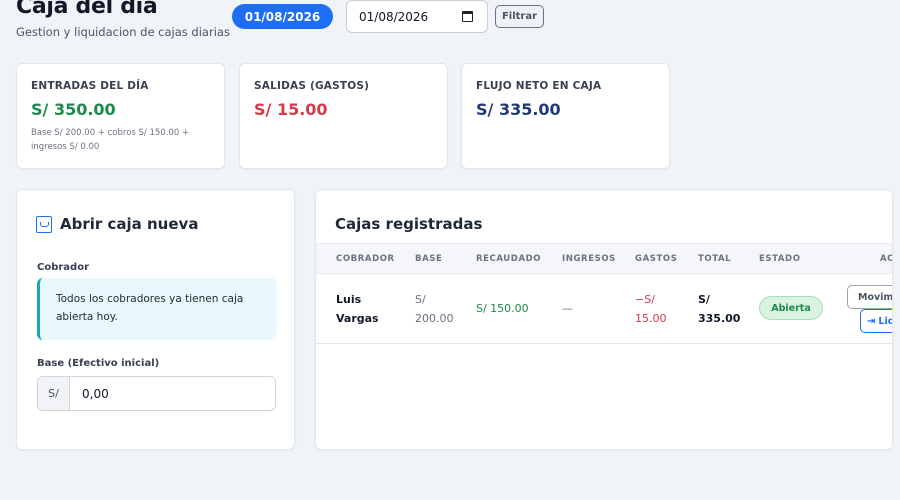 The image size is (900, 500). I want to click on cell-gastos: −S/ 15.00, so click(651, 309).